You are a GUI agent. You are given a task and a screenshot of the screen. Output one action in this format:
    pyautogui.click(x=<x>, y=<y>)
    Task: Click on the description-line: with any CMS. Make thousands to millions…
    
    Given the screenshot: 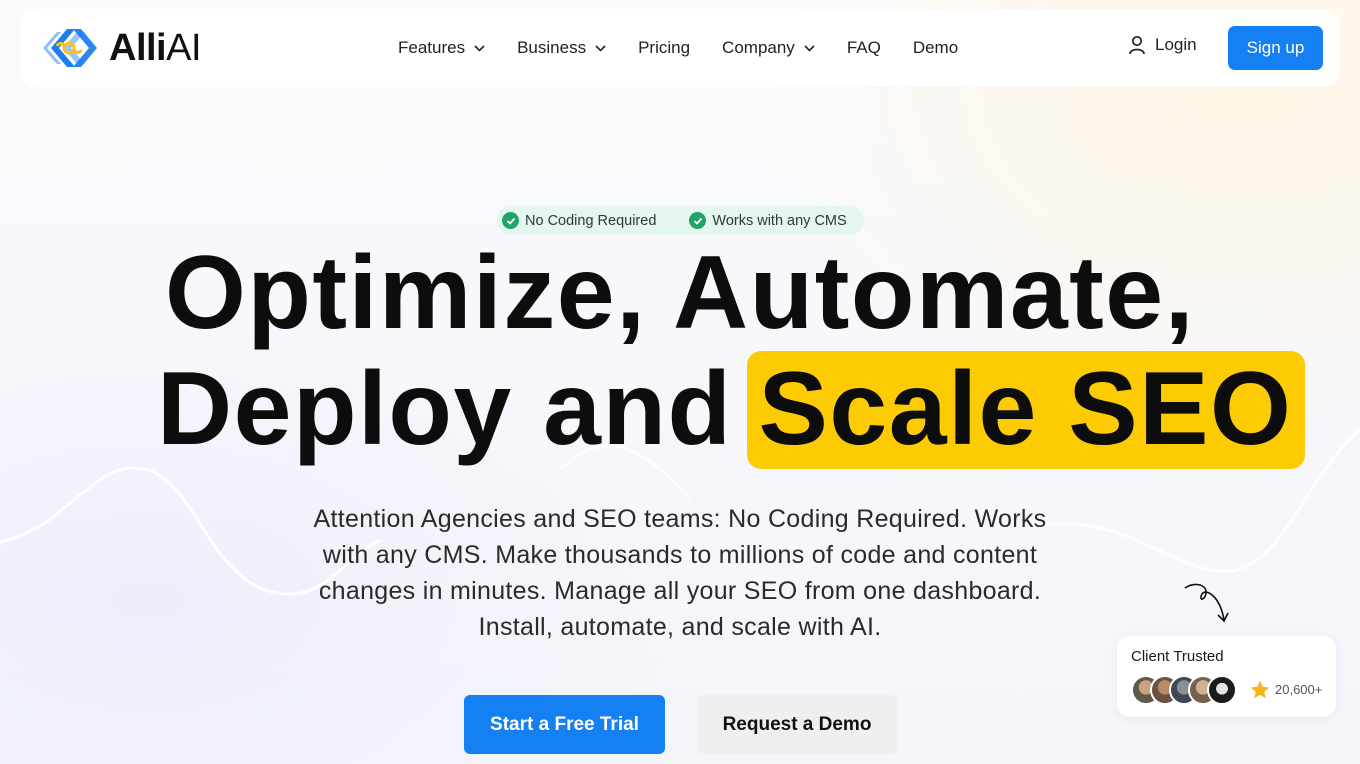 What is the action you would take?
    pyautogui.click(x=680, y=555)
    